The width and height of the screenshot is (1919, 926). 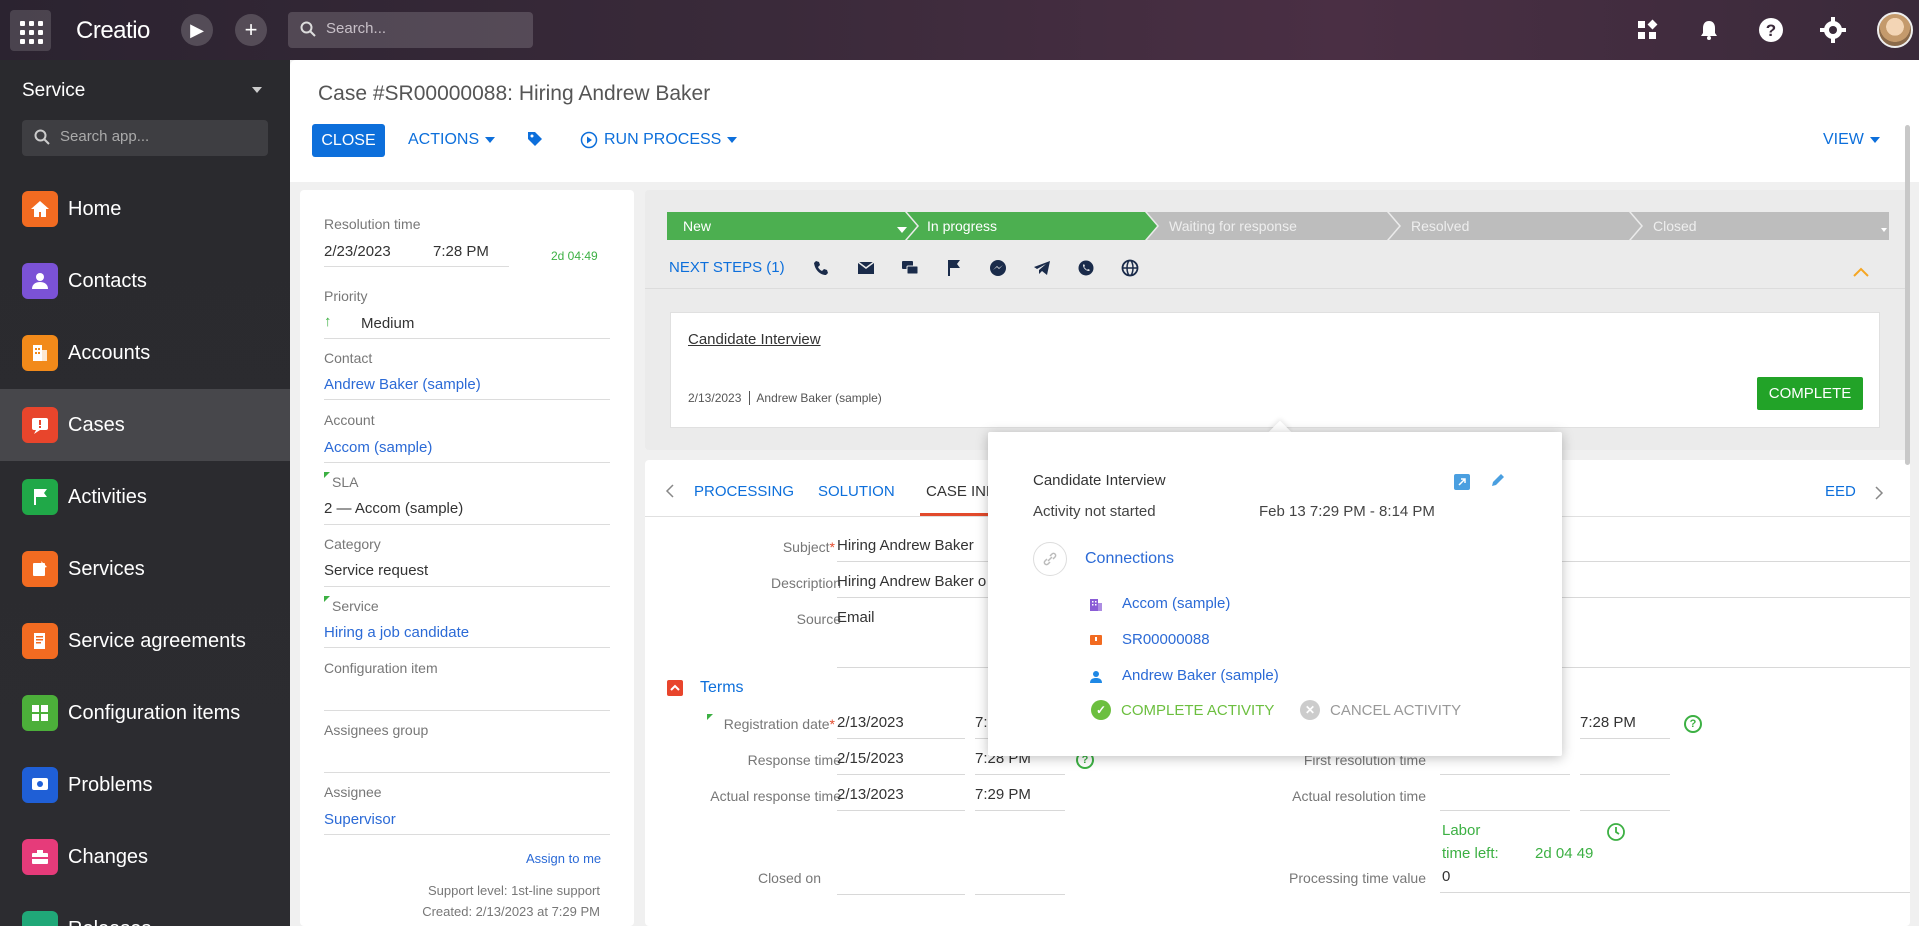 I want to click on app-menu-icon, so click(x=30, y=30).